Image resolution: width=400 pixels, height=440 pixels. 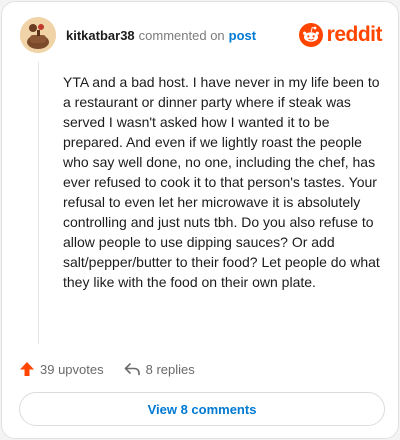 I want to click on avatar, so click(x=38, y=35).